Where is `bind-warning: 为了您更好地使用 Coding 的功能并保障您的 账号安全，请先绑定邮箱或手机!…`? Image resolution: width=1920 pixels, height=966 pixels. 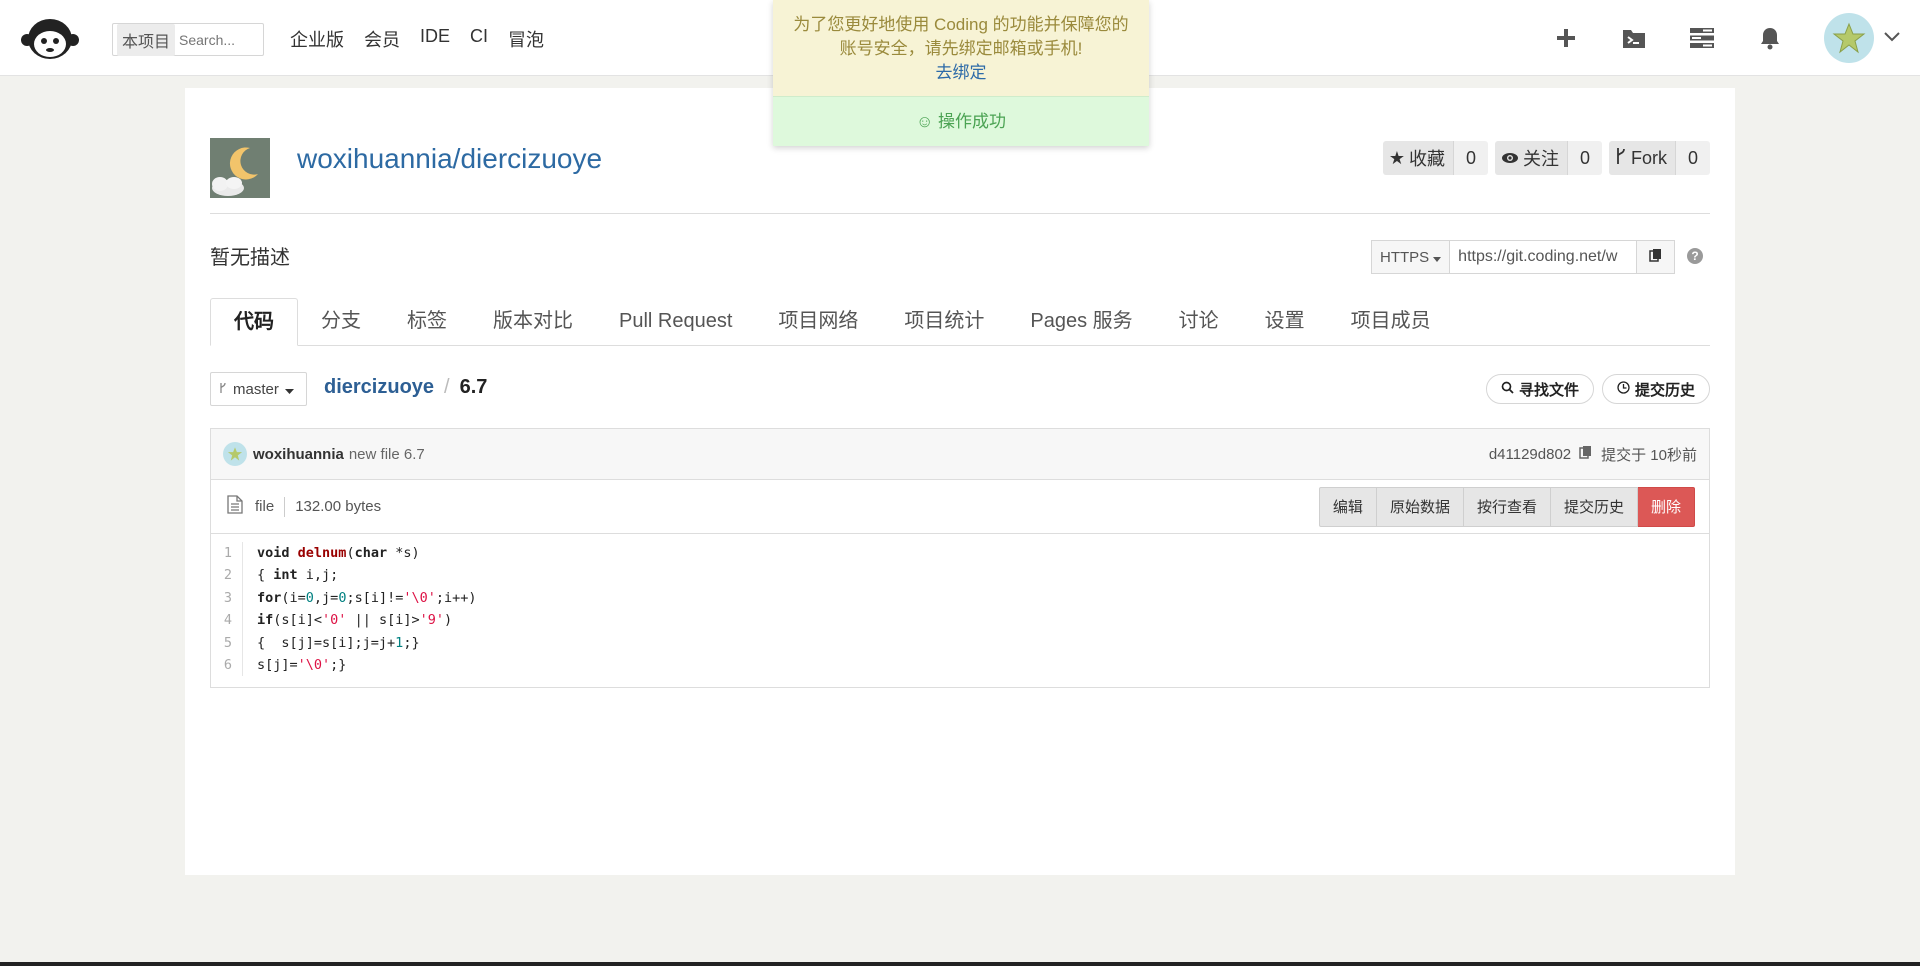
bind-warning: 为了您更好地使用 Coding 的功能并保障您的 账号安全，请先绑定邮箱或手机!… is located at coordinates (961, 48).